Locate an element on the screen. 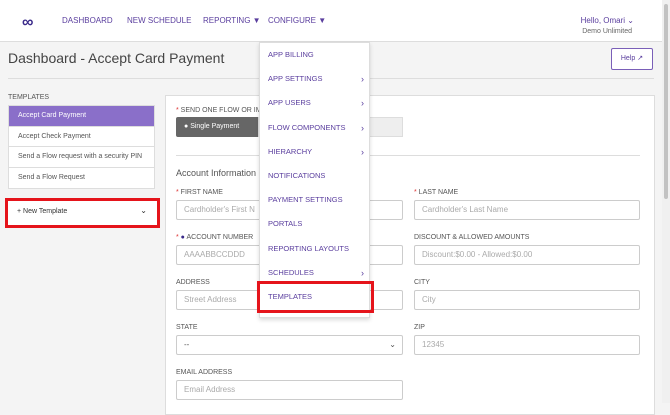  menu-item-label: APP BILLING is located at coordinates (291, 54).